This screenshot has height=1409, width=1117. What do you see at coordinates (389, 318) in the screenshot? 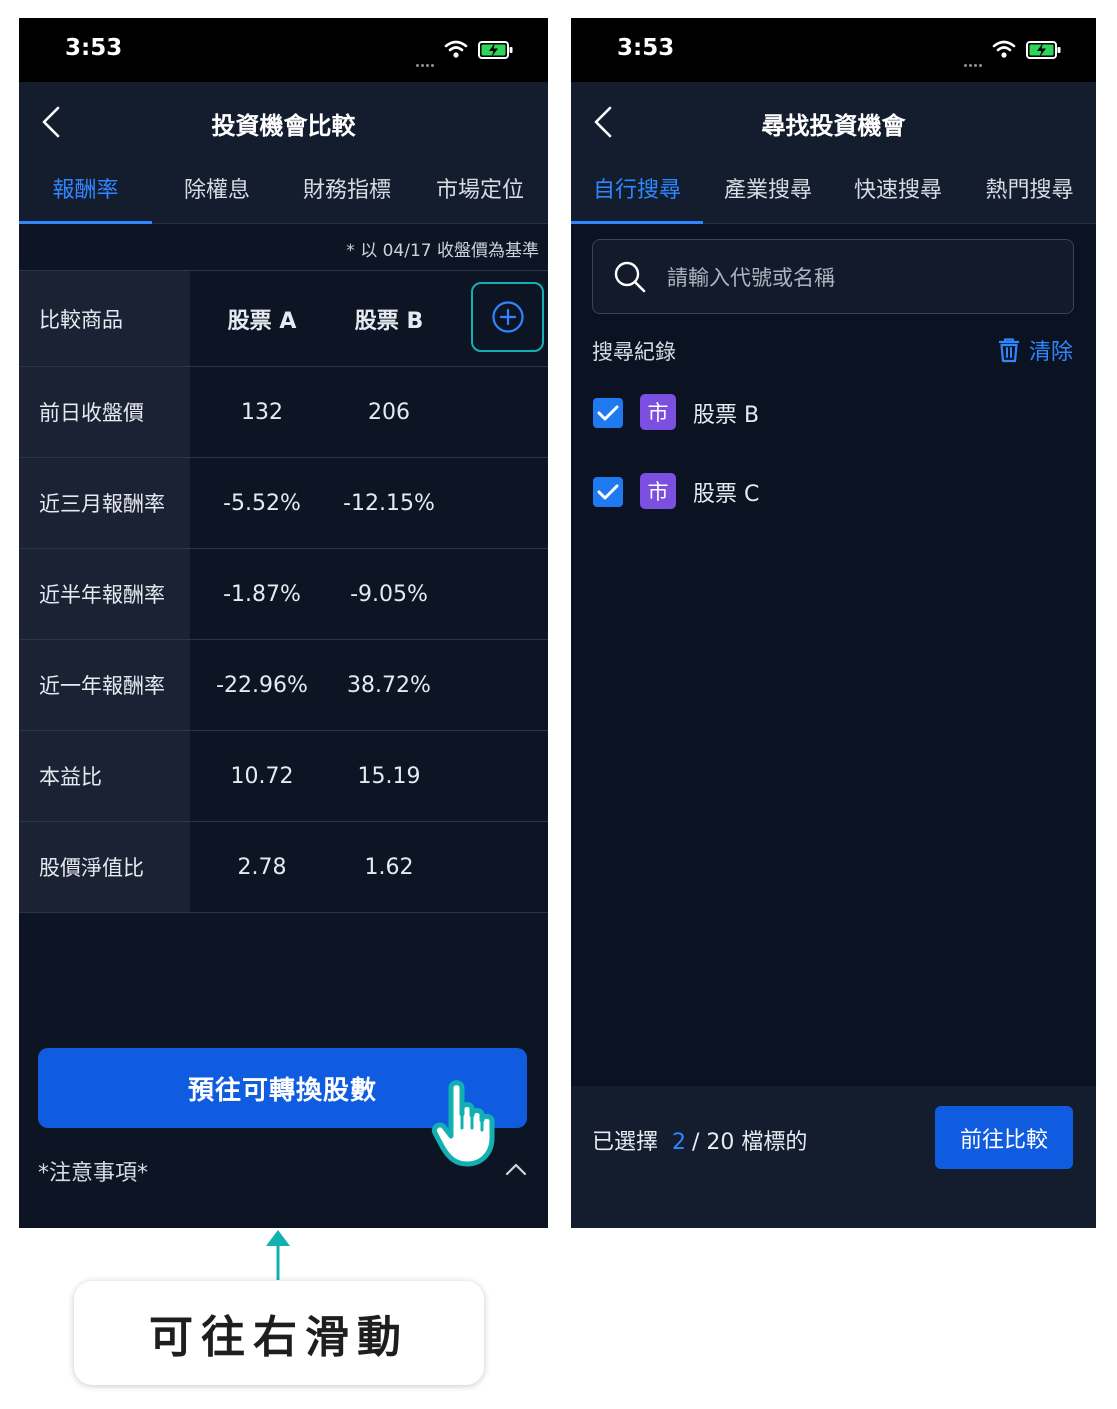
I see `stock-b-header: 股票 B` at bounding box center [389, 318].